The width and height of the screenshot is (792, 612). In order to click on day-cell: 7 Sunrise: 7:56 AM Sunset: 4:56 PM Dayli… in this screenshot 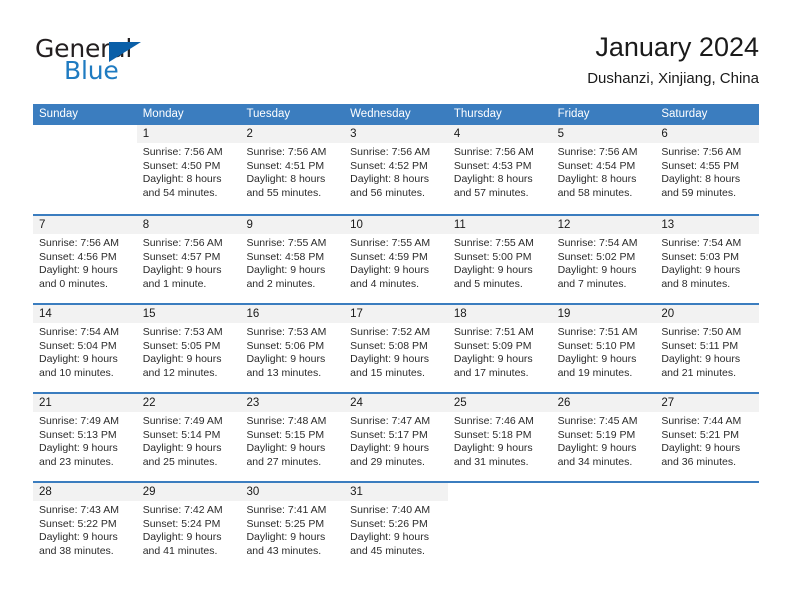, I will do `click(85, 259)`.